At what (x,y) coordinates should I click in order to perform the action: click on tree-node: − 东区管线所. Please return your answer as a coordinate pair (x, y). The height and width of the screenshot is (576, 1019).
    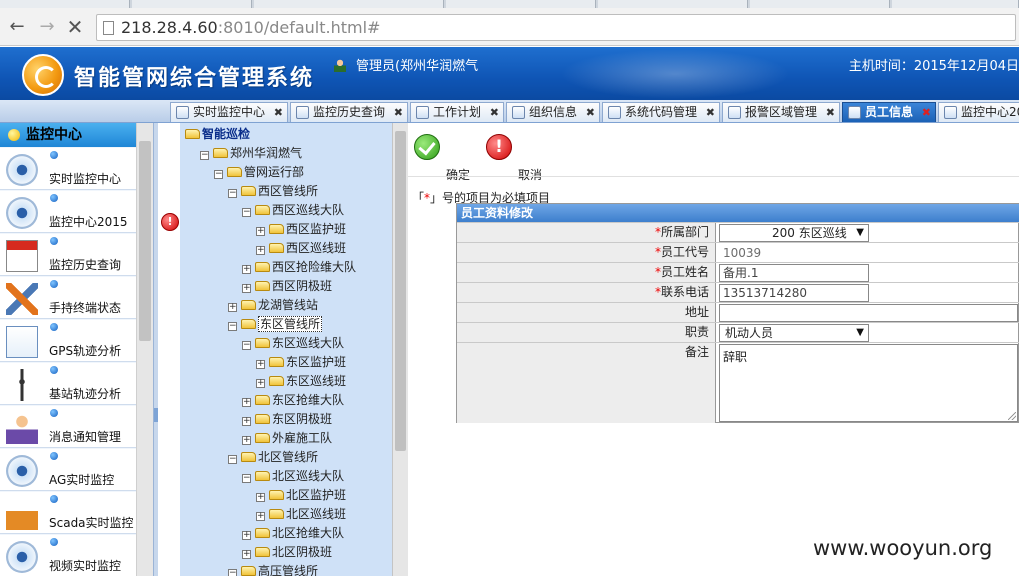
    Looking at the image, I should click on (275, 324).